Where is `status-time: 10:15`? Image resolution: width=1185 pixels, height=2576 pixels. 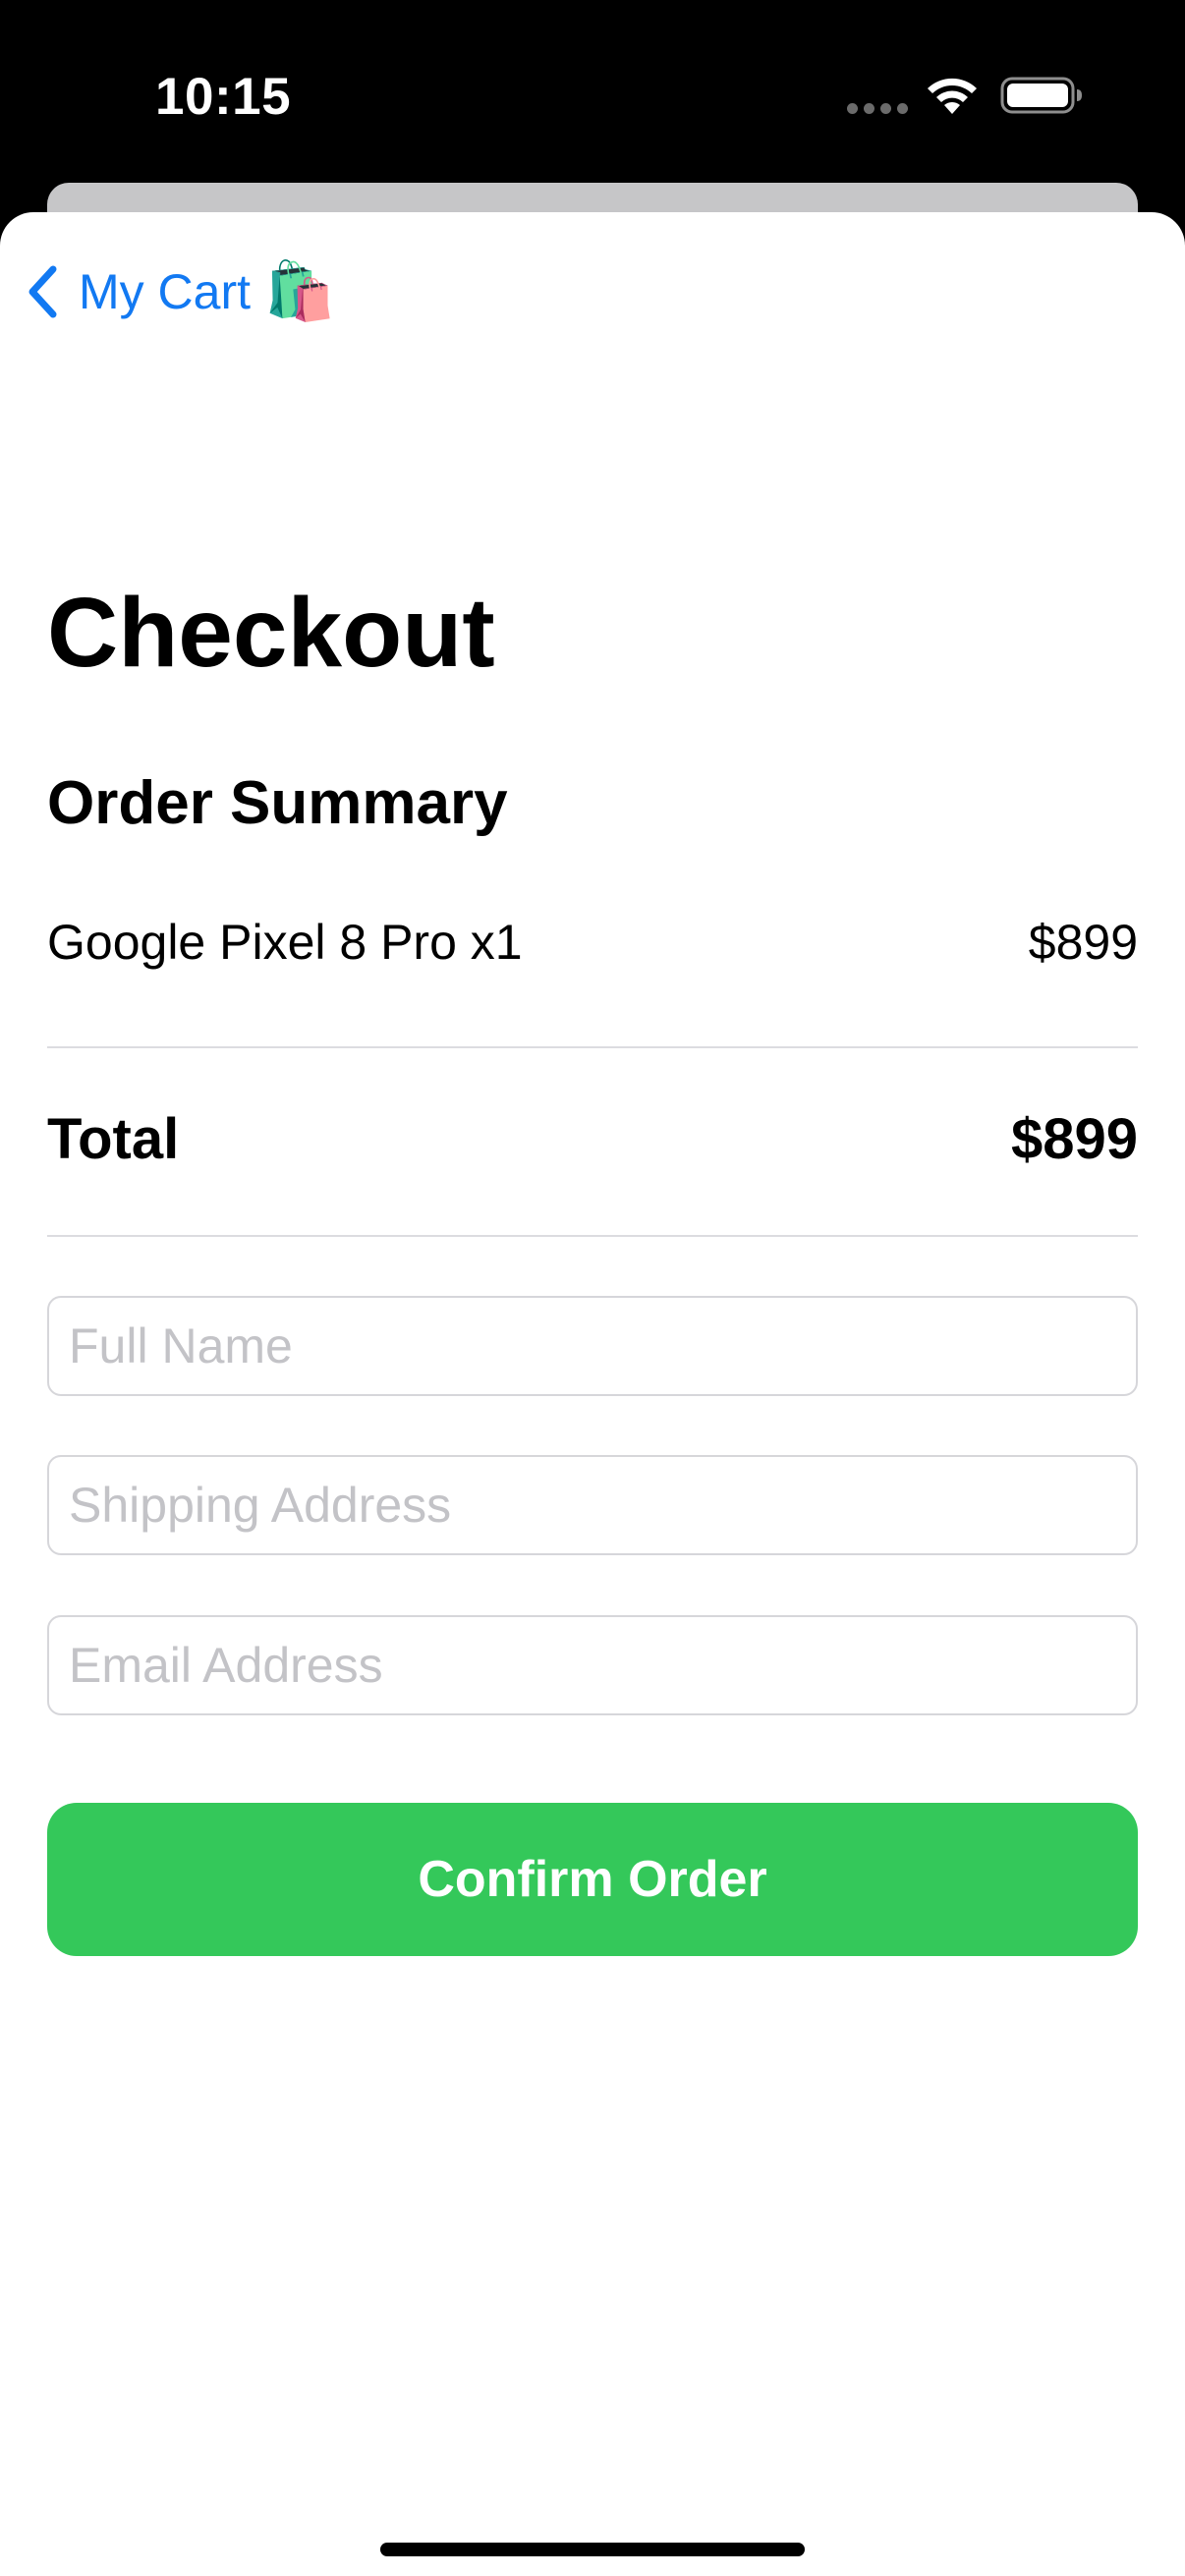
status-time: 10:15 is located at coordinates (224, 97).